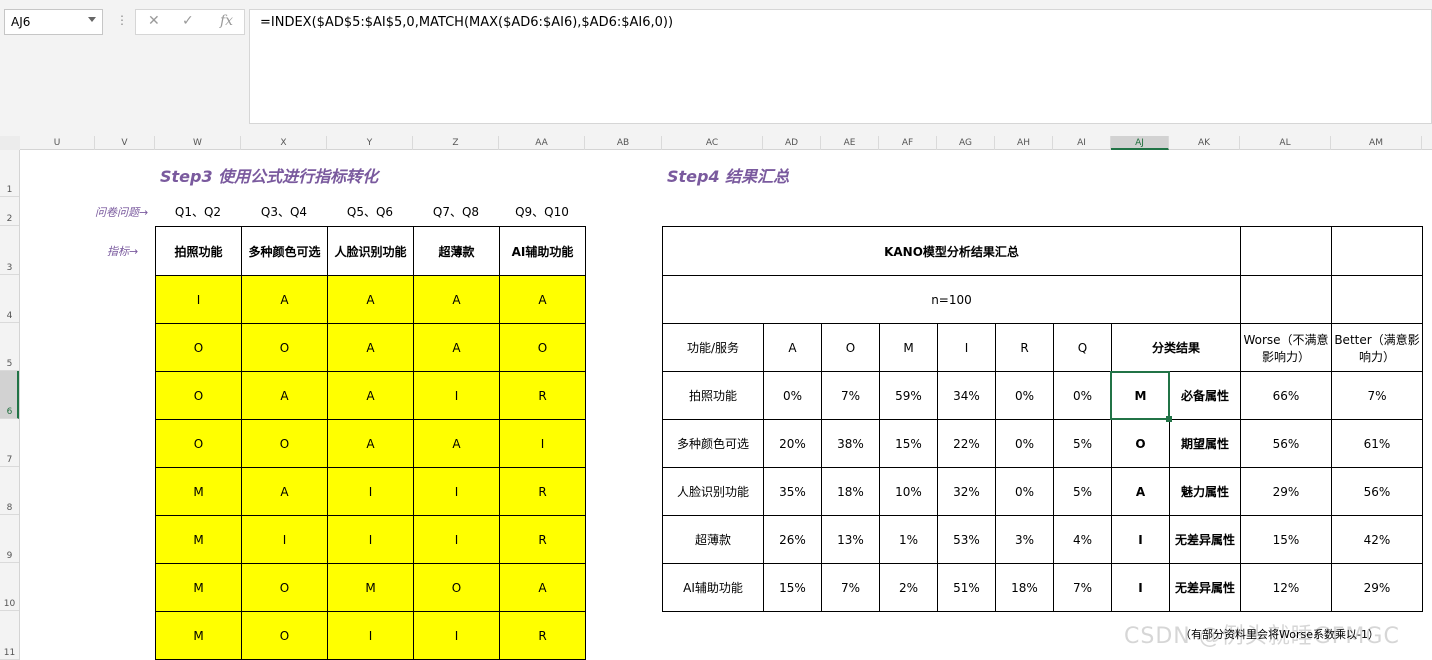 This screenshot has width=1432, height=660. Describe the element at coordinates (1376, 347) in the screenshot. I see `header-better: Better（满意影响力）` at that location.